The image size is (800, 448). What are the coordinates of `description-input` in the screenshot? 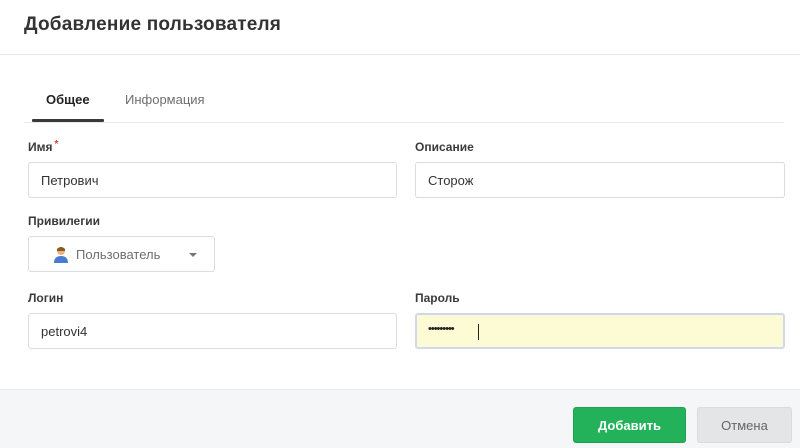 It's located at (600, 180).